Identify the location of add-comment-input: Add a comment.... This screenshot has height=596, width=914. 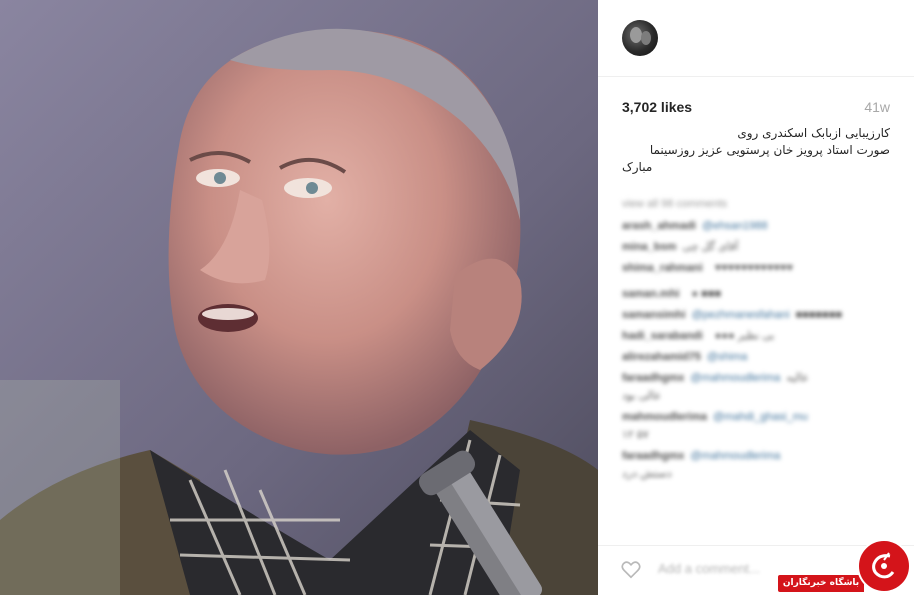
(709, 568).